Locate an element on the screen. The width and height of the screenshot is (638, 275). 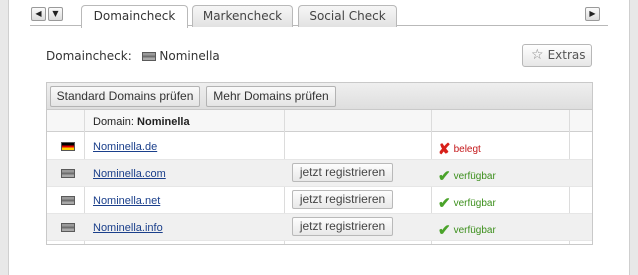
extras-button: ☆ Extras is located at coordinates (557, 55).